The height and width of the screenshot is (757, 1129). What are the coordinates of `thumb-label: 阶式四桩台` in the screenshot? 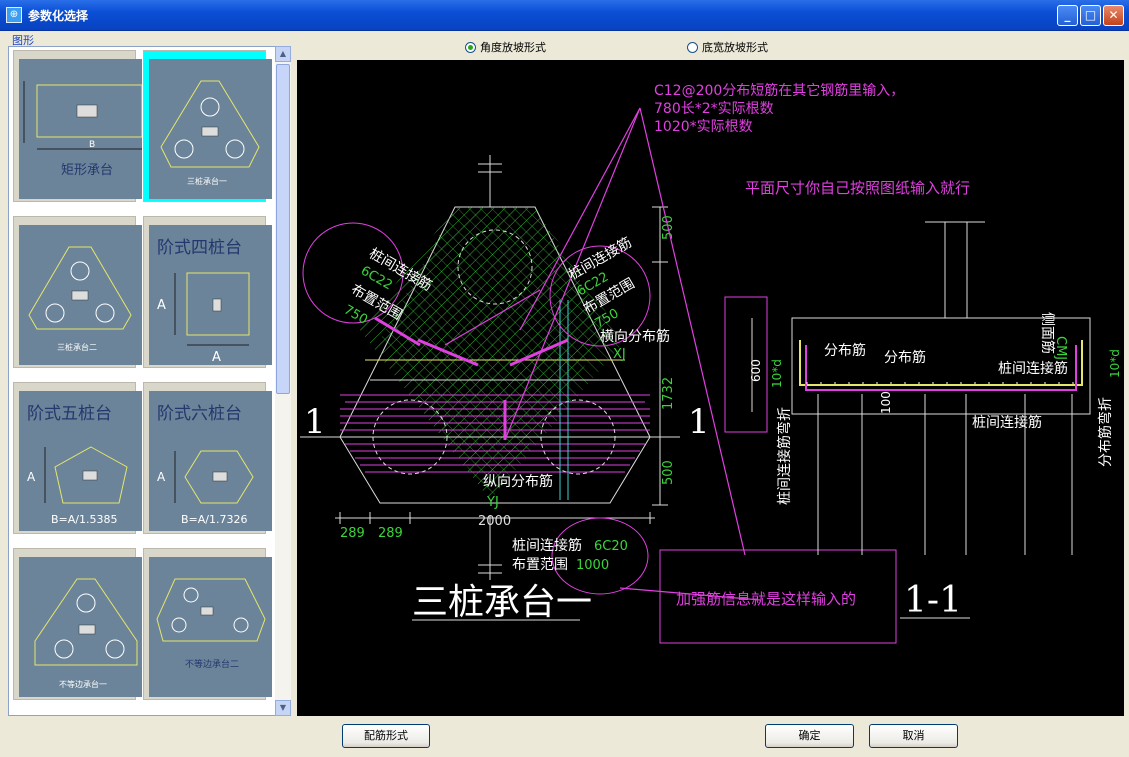 It's located at (199, 248).